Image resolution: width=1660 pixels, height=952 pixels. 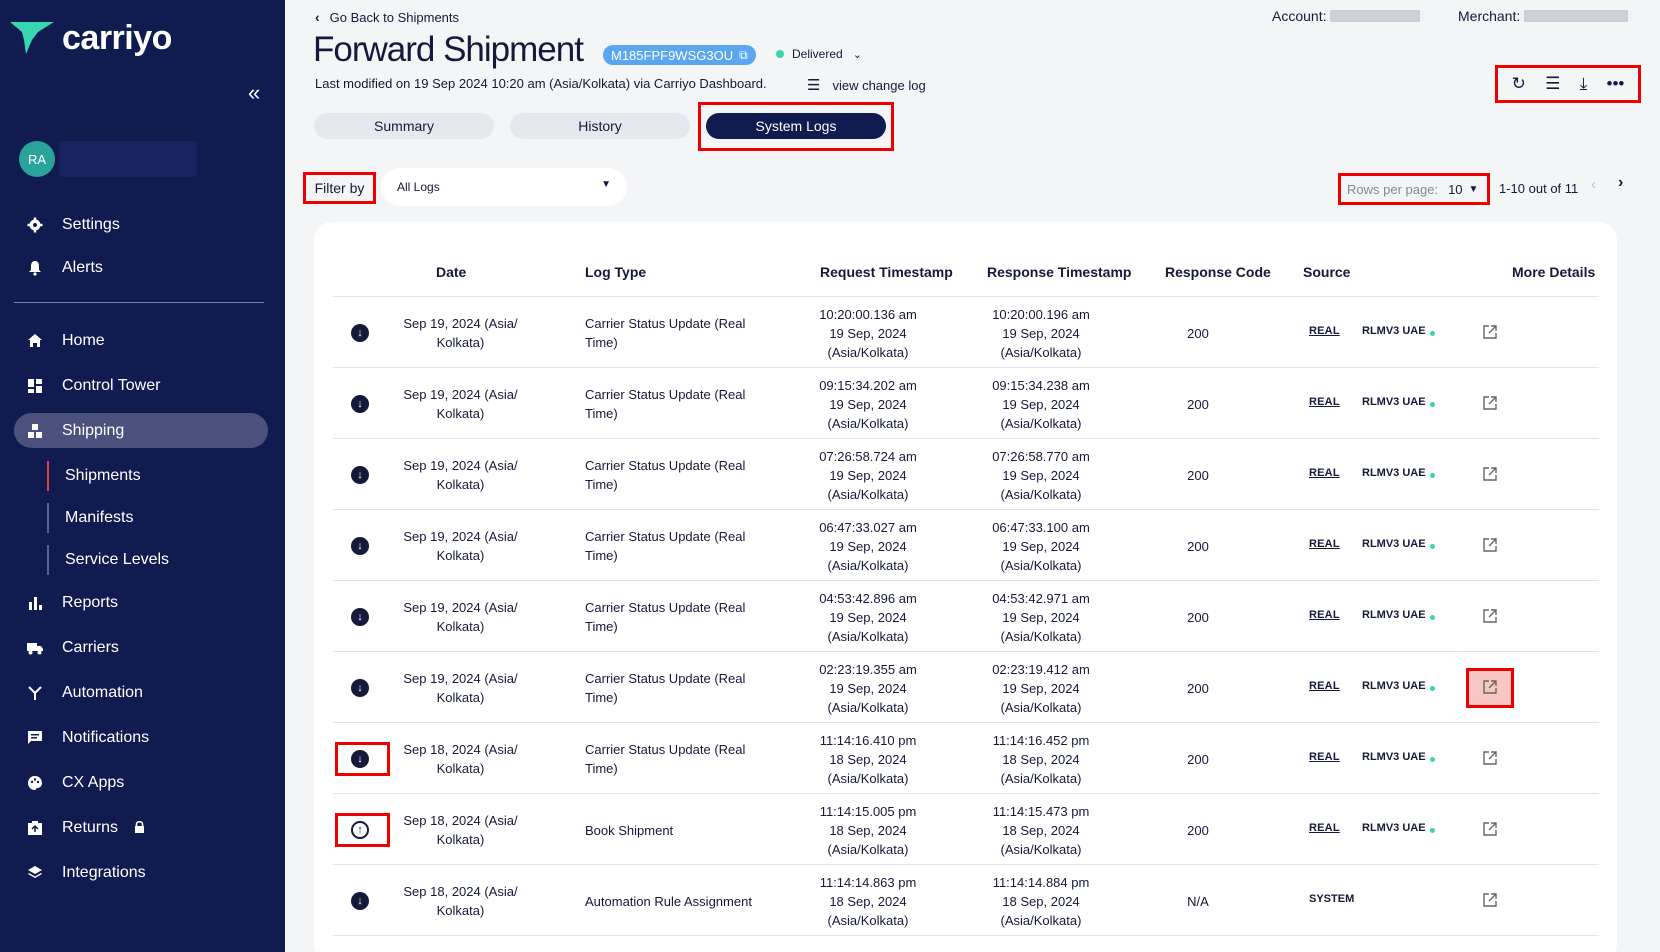 I want to click on tab-system-logs: System Logs, so click(x=796, y=126).